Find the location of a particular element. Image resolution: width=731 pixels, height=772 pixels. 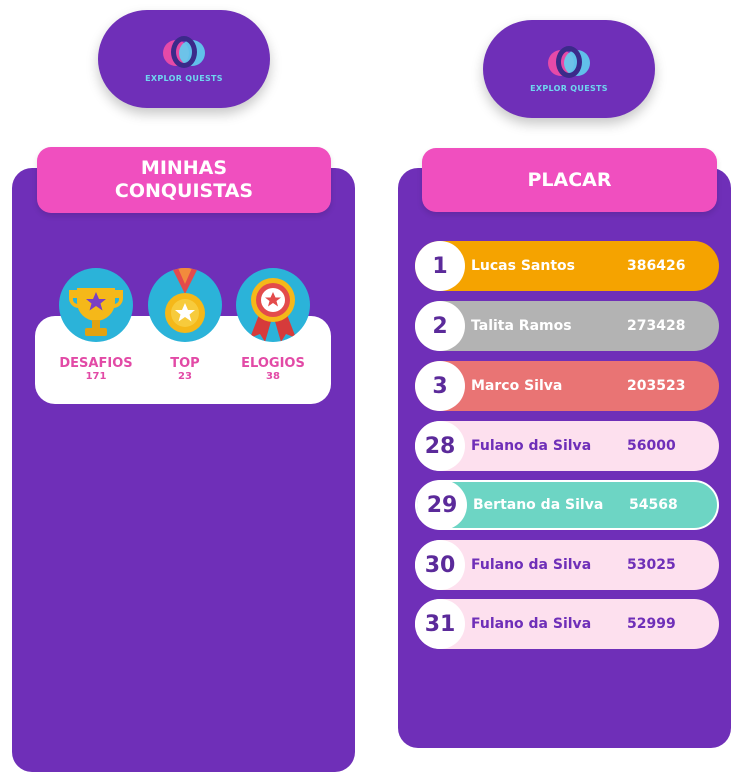

player-score: 53025 is located at coordinates (651, 565).